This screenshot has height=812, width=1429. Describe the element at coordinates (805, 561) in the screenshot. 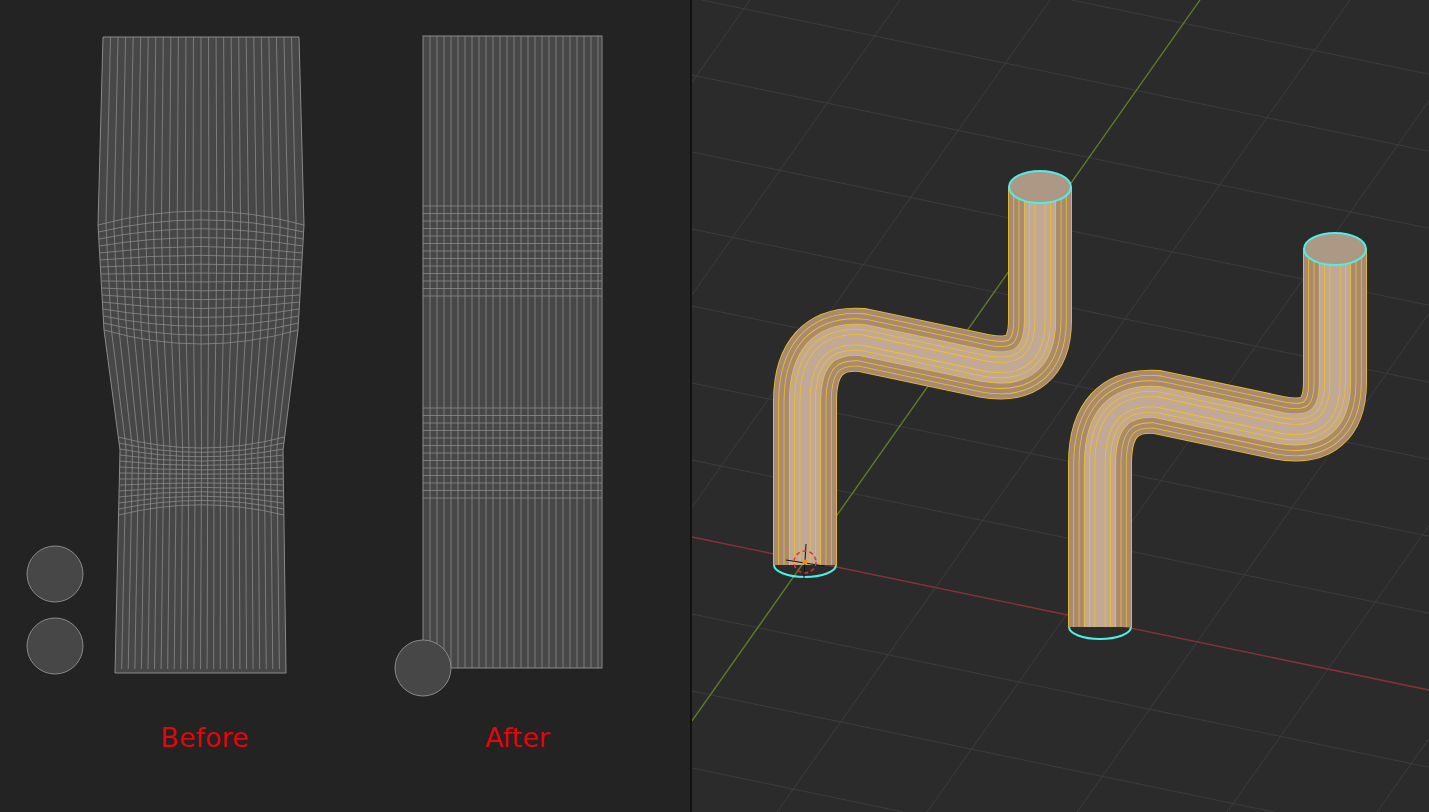

I see `3d-cursor-icon` at that location.